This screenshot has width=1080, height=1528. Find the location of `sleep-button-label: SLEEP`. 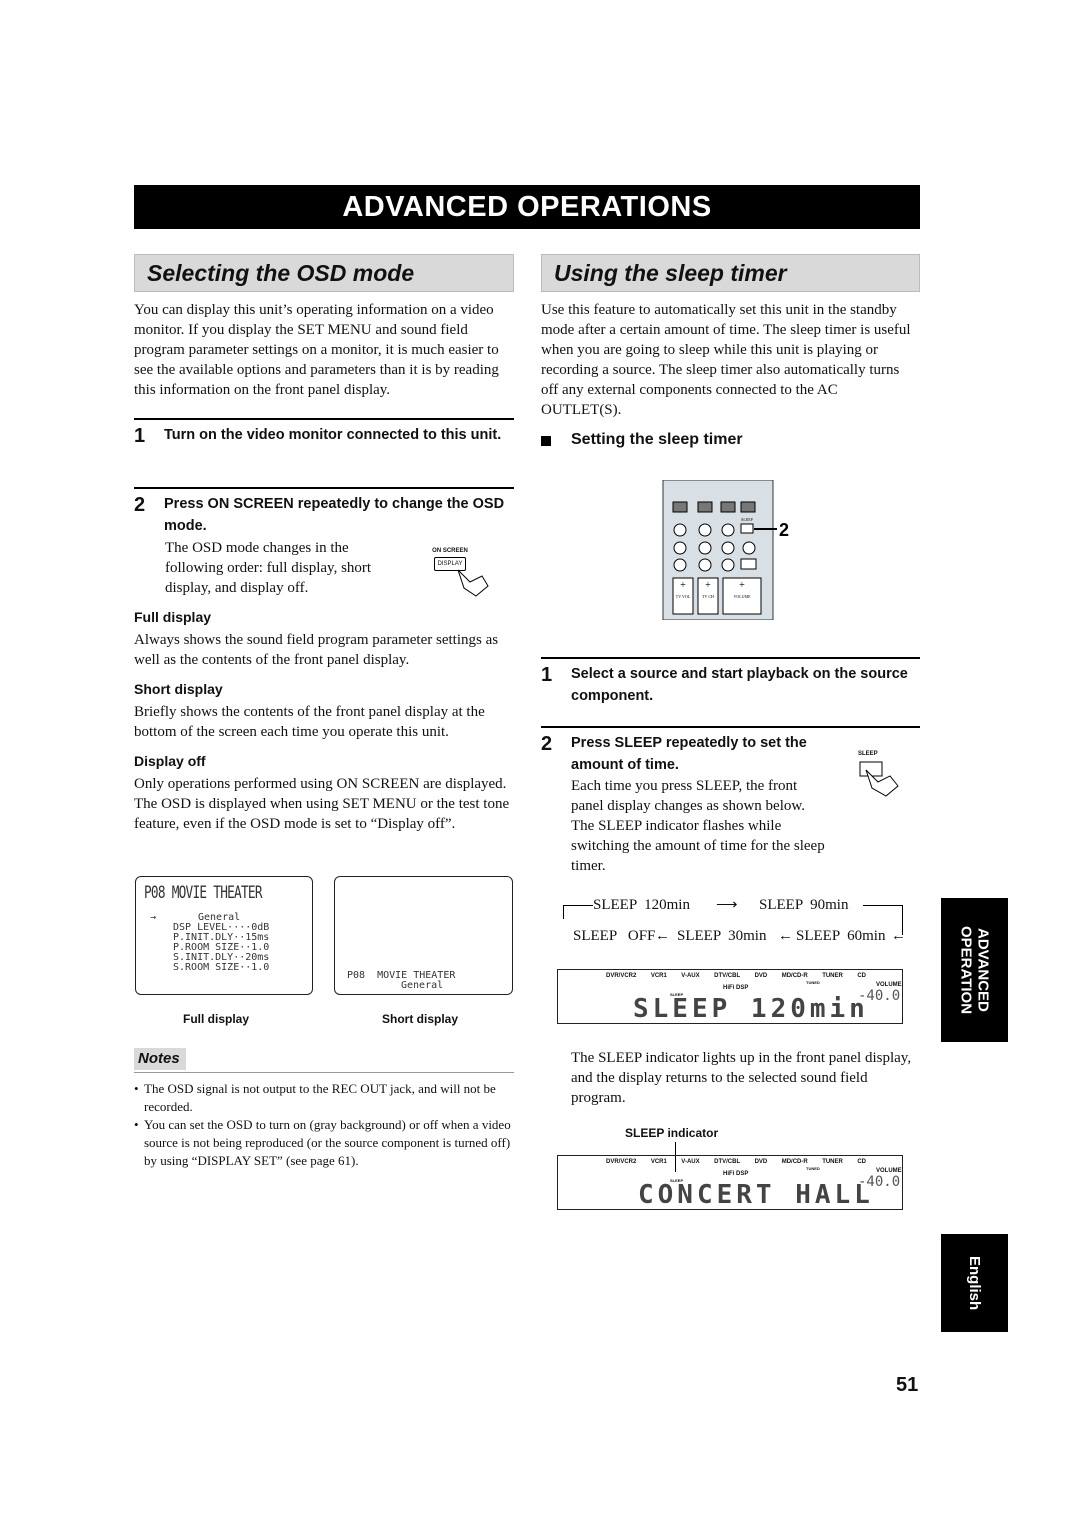

sleep-button-label: SLEEP is located at coordinates (868, 754).